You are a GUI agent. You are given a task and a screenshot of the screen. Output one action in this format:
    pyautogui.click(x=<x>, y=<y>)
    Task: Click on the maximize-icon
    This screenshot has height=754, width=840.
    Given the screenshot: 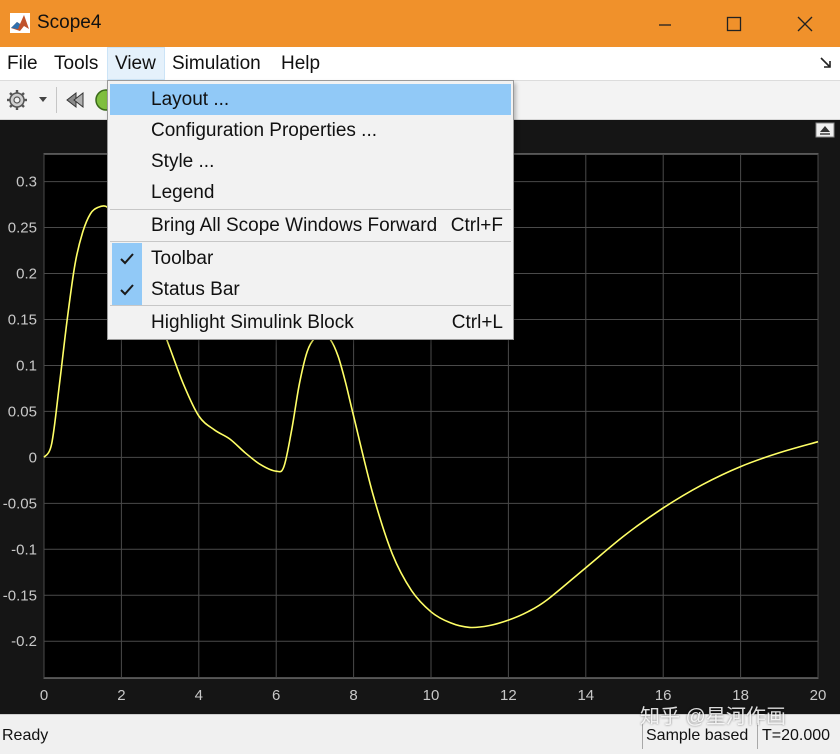 What is the action you would take?
    pyautogui.click(x=734, y=23)
    